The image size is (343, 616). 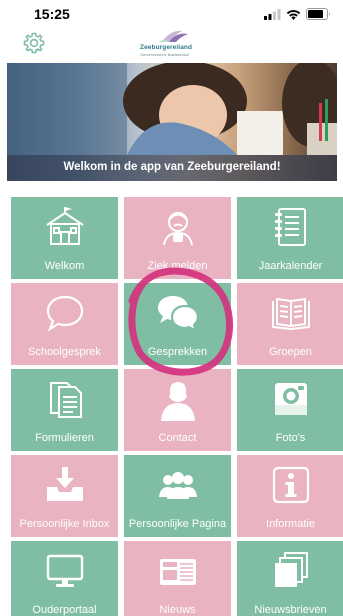 I want to click on tile-jaarkalender: Jaarkalender, so click(x=290, y=238).